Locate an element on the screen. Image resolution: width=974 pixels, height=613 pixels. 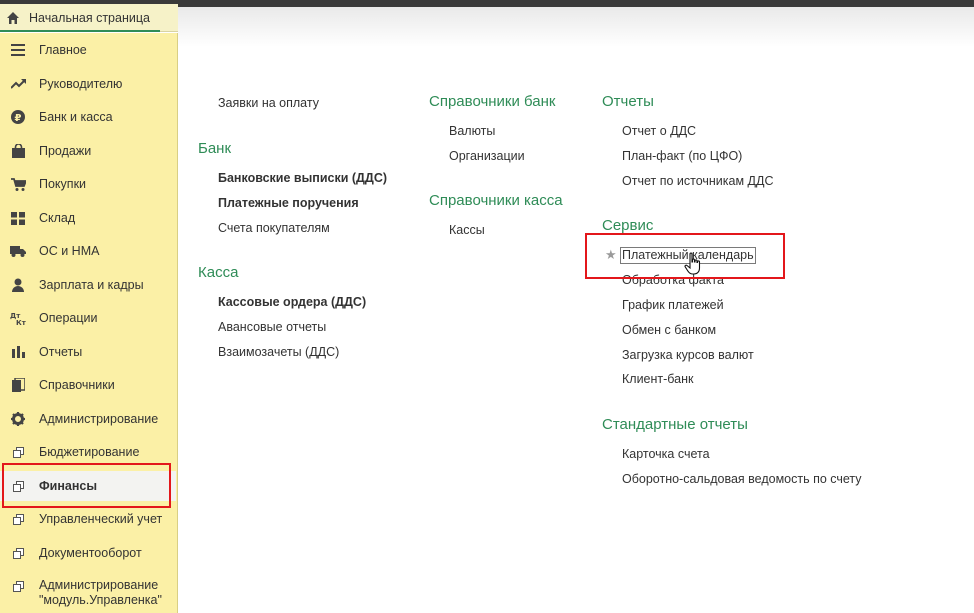
sidebar-item-label: Администрирование is located at coordinates (99, 418).